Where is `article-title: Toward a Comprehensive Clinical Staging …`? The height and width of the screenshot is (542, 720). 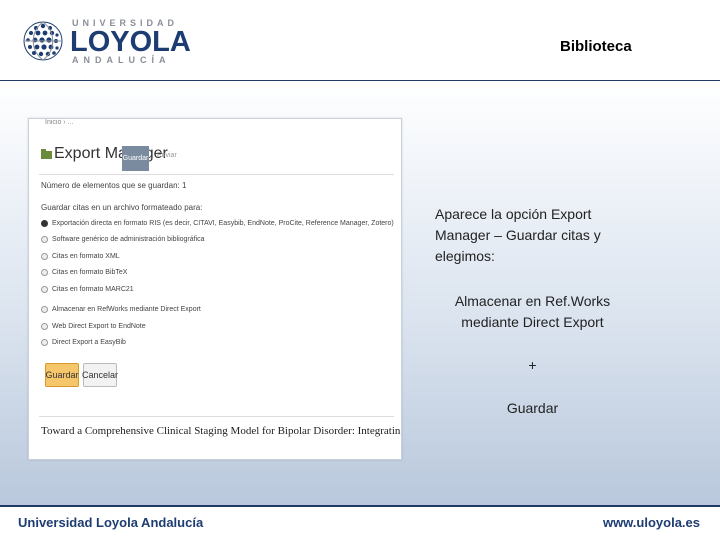
article-title: Toward a Comprehensive Clinical Staging … is located at coordinates (221, 431).